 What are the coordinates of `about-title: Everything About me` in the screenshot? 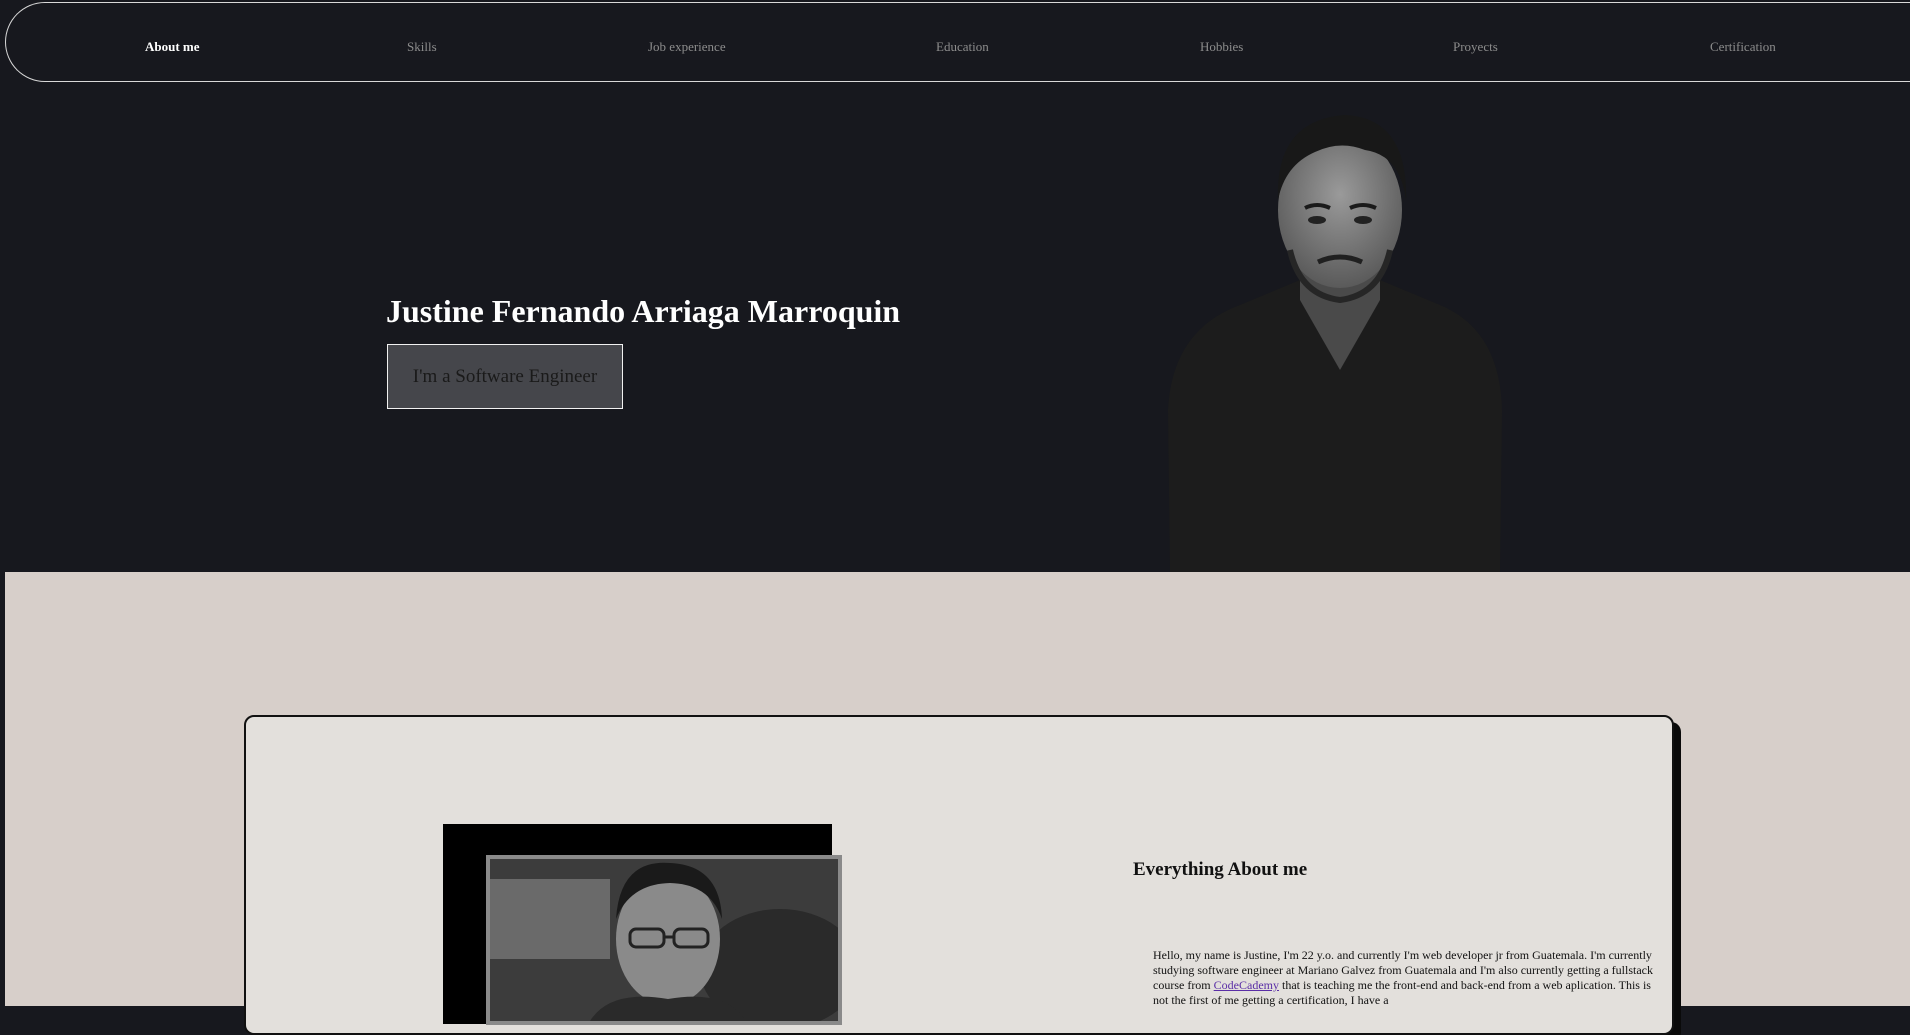 It's located at (1220, 869).